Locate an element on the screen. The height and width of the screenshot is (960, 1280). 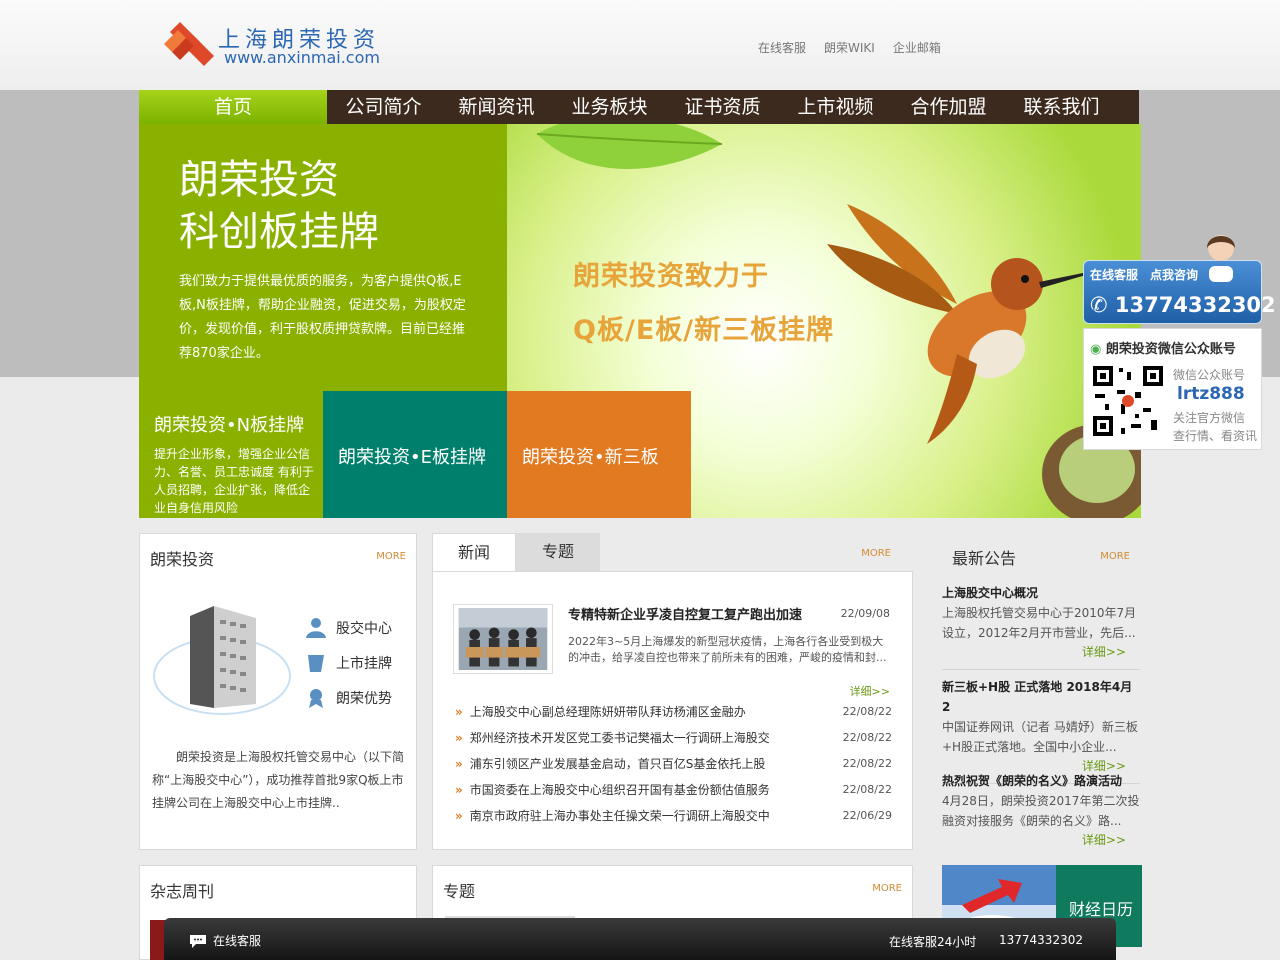
intro-link-label: 朗荣优势 is located at coordinates (364, 698).